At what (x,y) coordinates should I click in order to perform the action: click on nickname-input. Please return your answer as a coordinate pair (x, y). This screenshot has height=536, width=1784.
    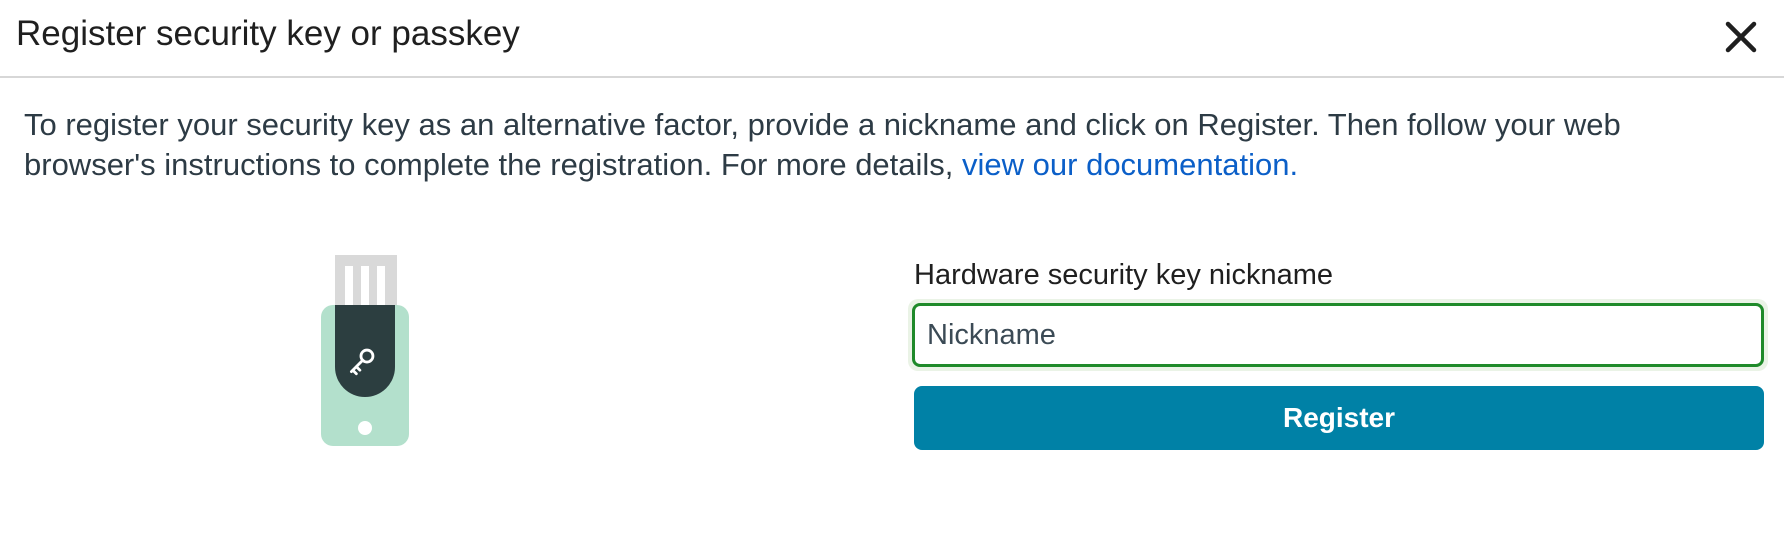
    Looking at the image, I should click on (1338, 335).